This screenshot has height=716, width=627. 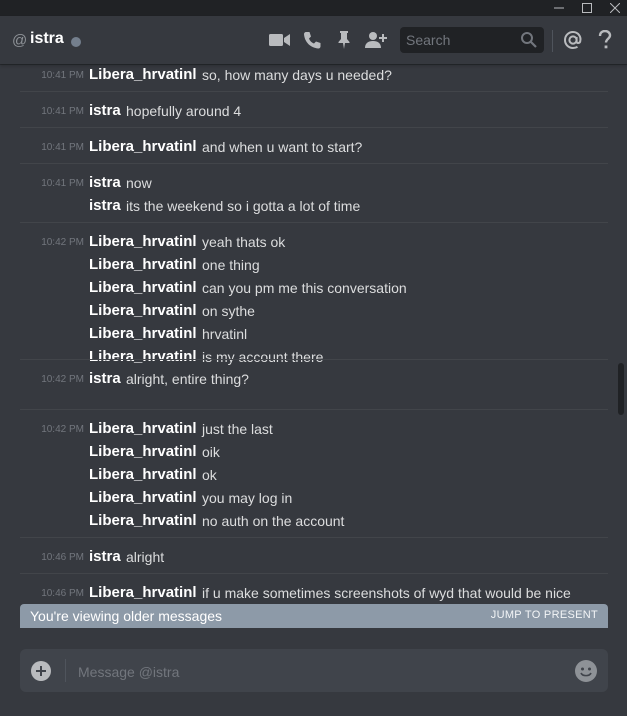 What do you see at coordinates (376, 40) in the screenshot?
I see `add-friend-icon` at bounding box center [376, 40].